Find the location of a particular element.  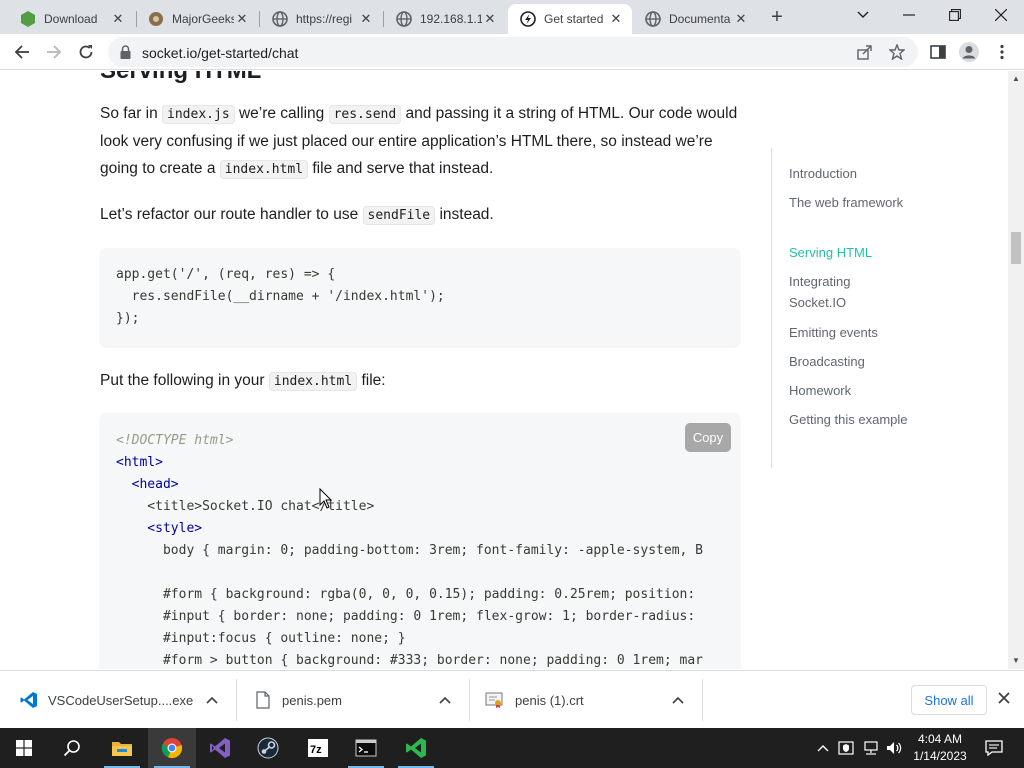

back-button is located at coordinates (22, 52).